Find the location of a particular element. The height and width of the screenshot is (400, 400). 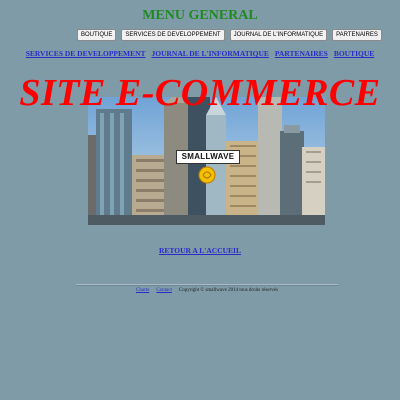

partenaires-link: PARTENAIRES is located at coordinates (301, 53).